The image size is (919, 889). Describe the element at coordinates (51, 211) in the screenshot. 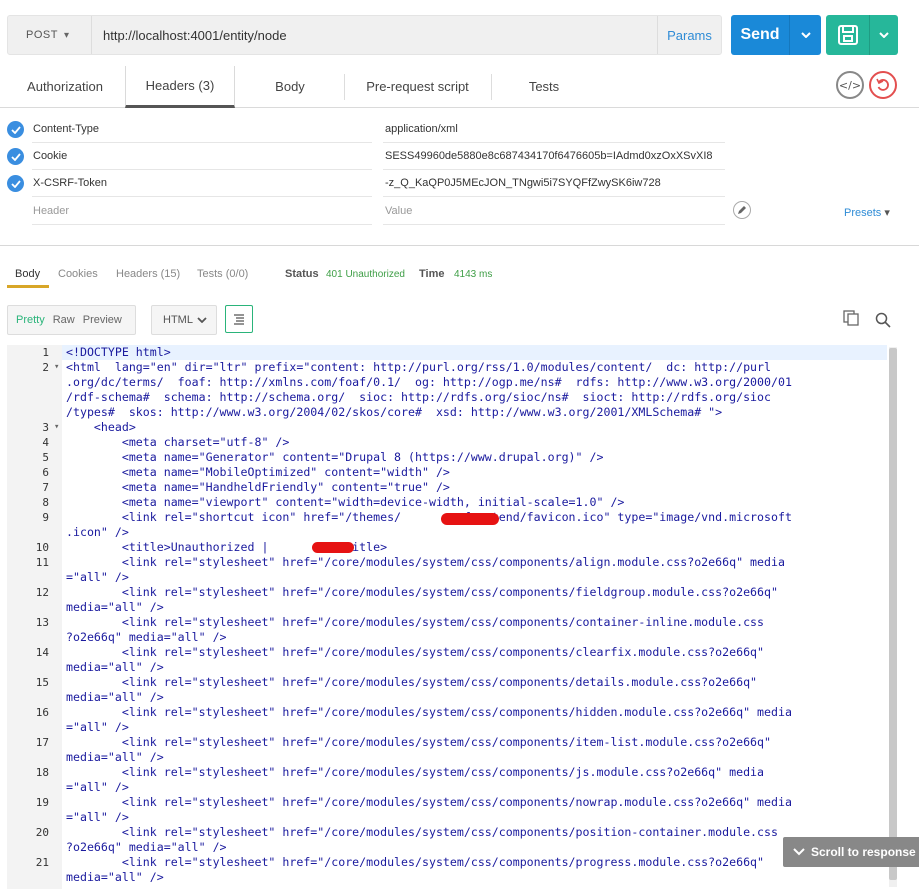

I see `new-header-key-input: Header` at that location.